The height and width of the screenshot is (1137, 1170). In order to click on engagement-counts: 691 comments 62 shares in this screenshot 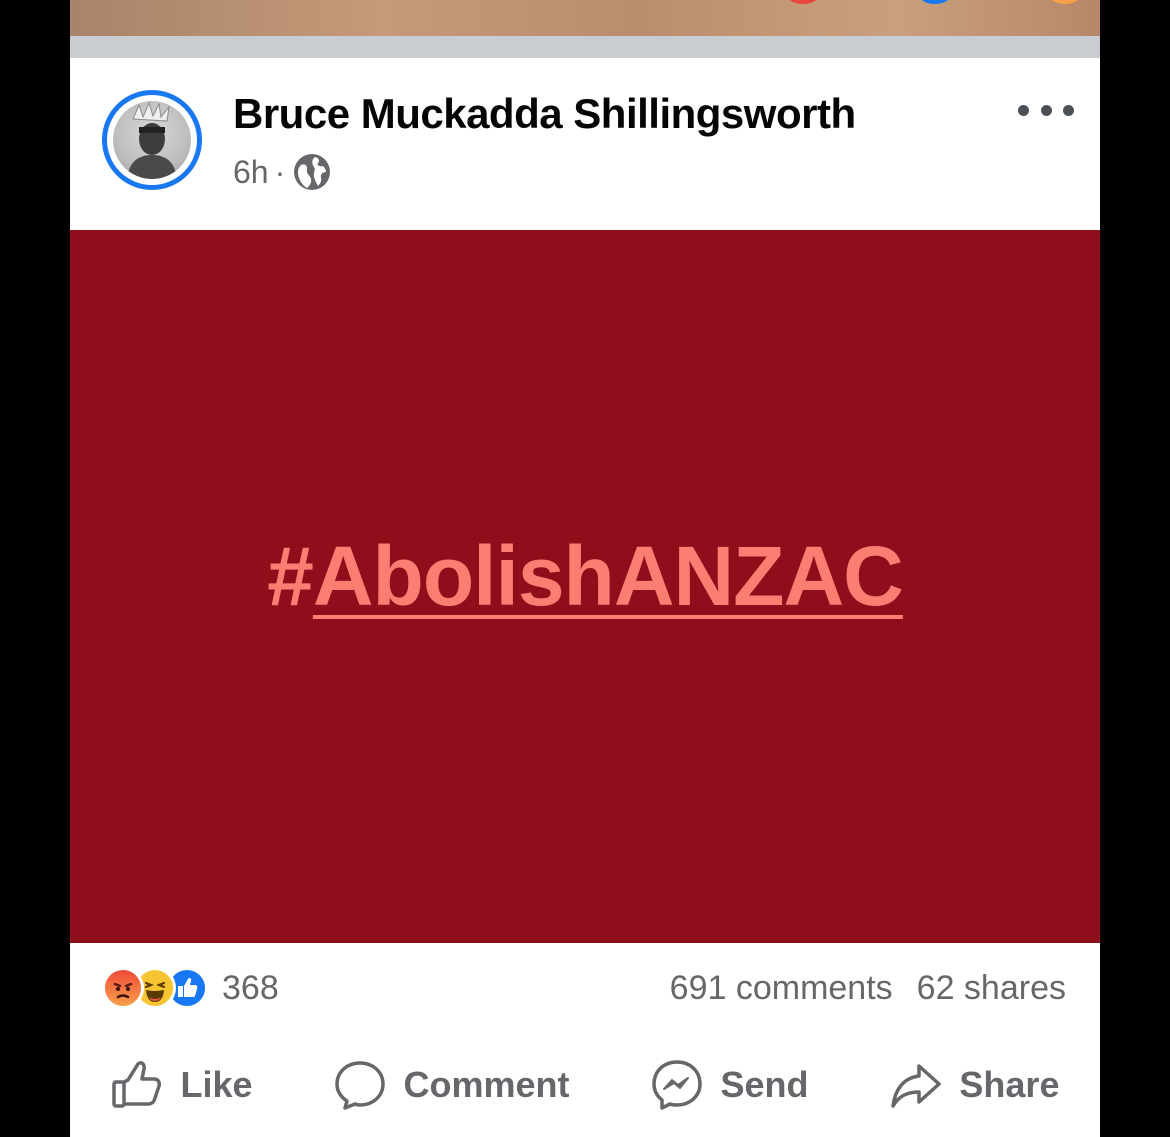, I will do `click(868, 988)`.